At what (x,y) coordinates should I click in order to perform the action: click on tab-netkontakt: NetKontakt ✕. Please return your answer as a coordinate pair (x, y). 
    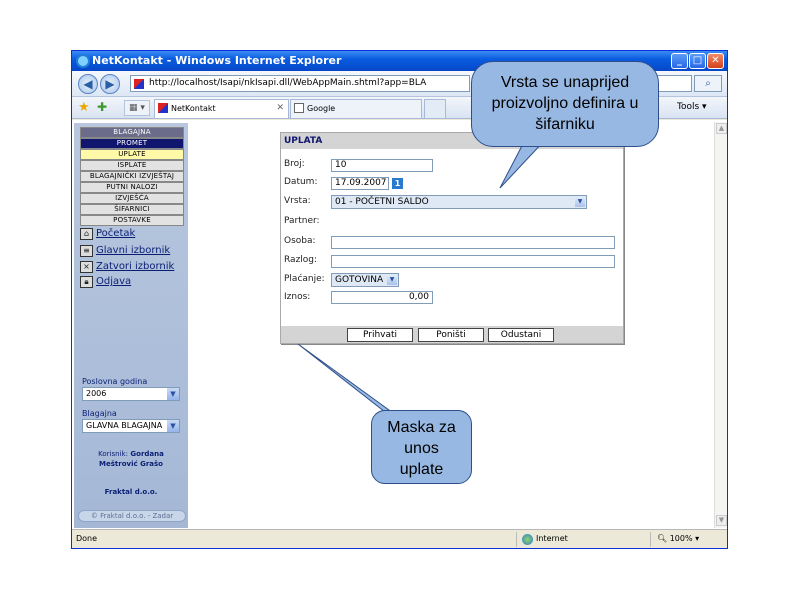
    Looking at the image, I should click on (221, 108).